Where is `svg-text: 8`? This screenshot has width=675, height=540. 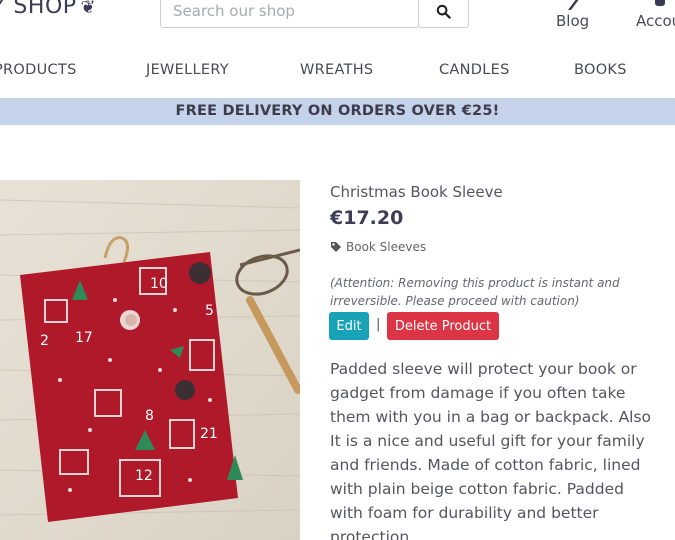 svg-text: 8 is located at coordinates (149, 416).